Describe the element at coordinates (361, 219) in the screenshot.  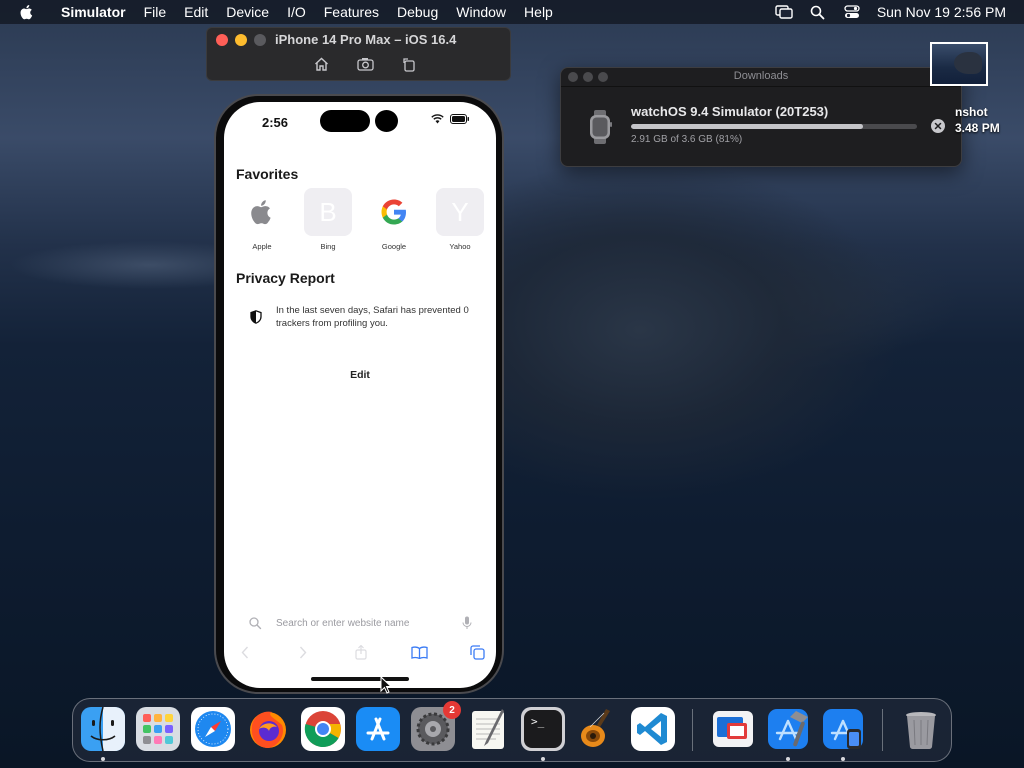
I see `favorites-grid: Apple B Bing Google Y Yahoo` at that location.